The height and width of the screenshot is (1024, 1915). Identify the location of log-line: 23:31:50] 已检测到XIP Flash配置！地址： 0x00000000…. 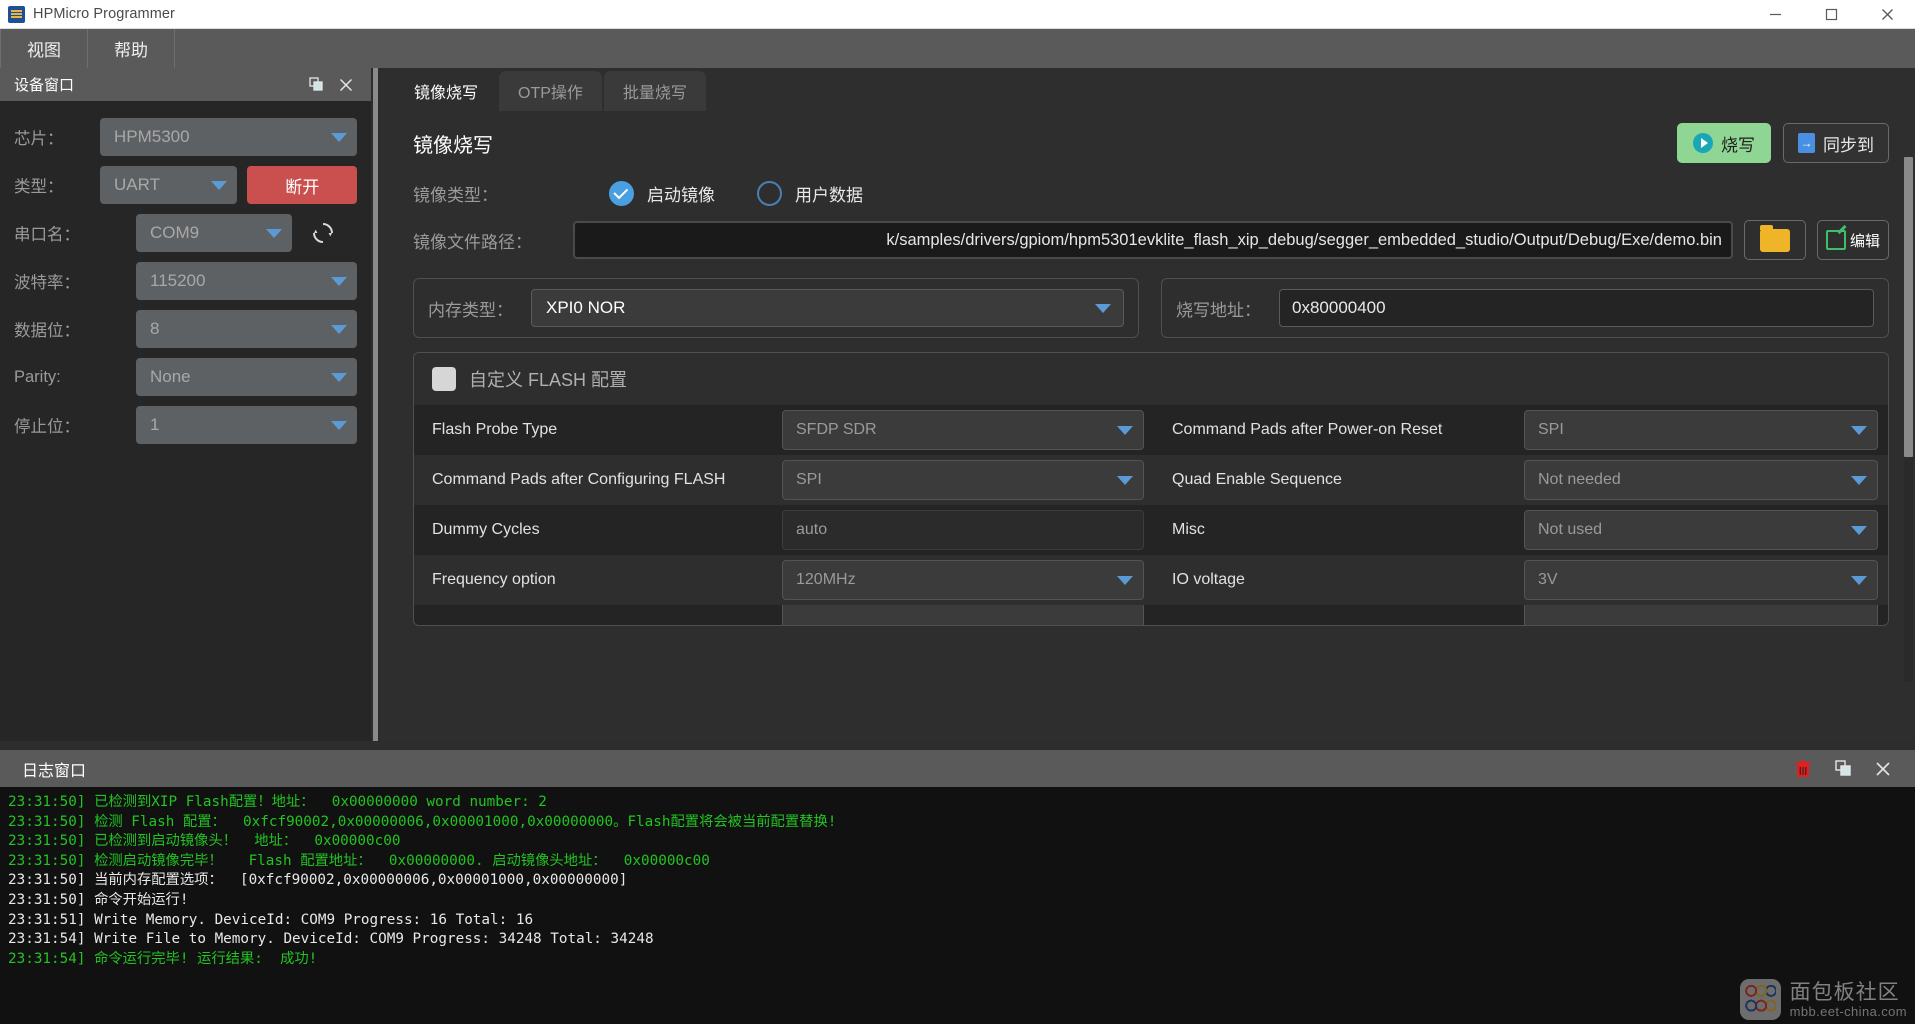
(277, 802).